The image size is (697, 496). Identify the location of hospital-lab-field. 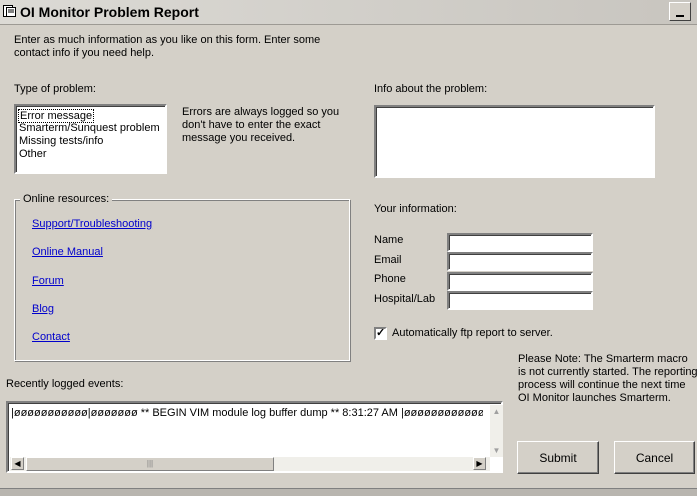
(520, 300).